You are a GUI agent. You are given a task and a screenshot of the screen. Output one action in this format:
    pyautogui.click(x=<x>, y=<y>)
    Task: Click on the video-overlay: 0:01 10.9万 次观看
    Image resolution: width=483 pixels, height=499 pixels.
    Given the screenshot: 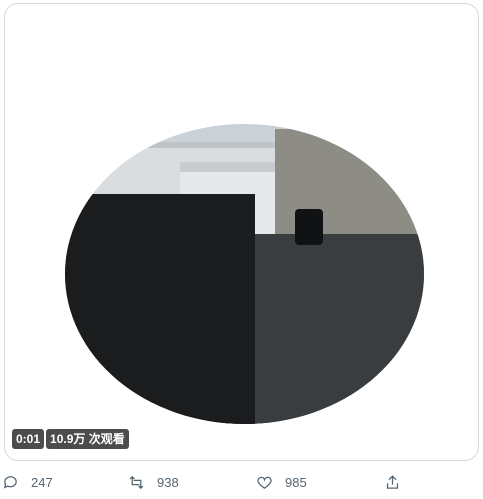 What is the action you would take?
    pyautogui.click(x=70, y=439)
    